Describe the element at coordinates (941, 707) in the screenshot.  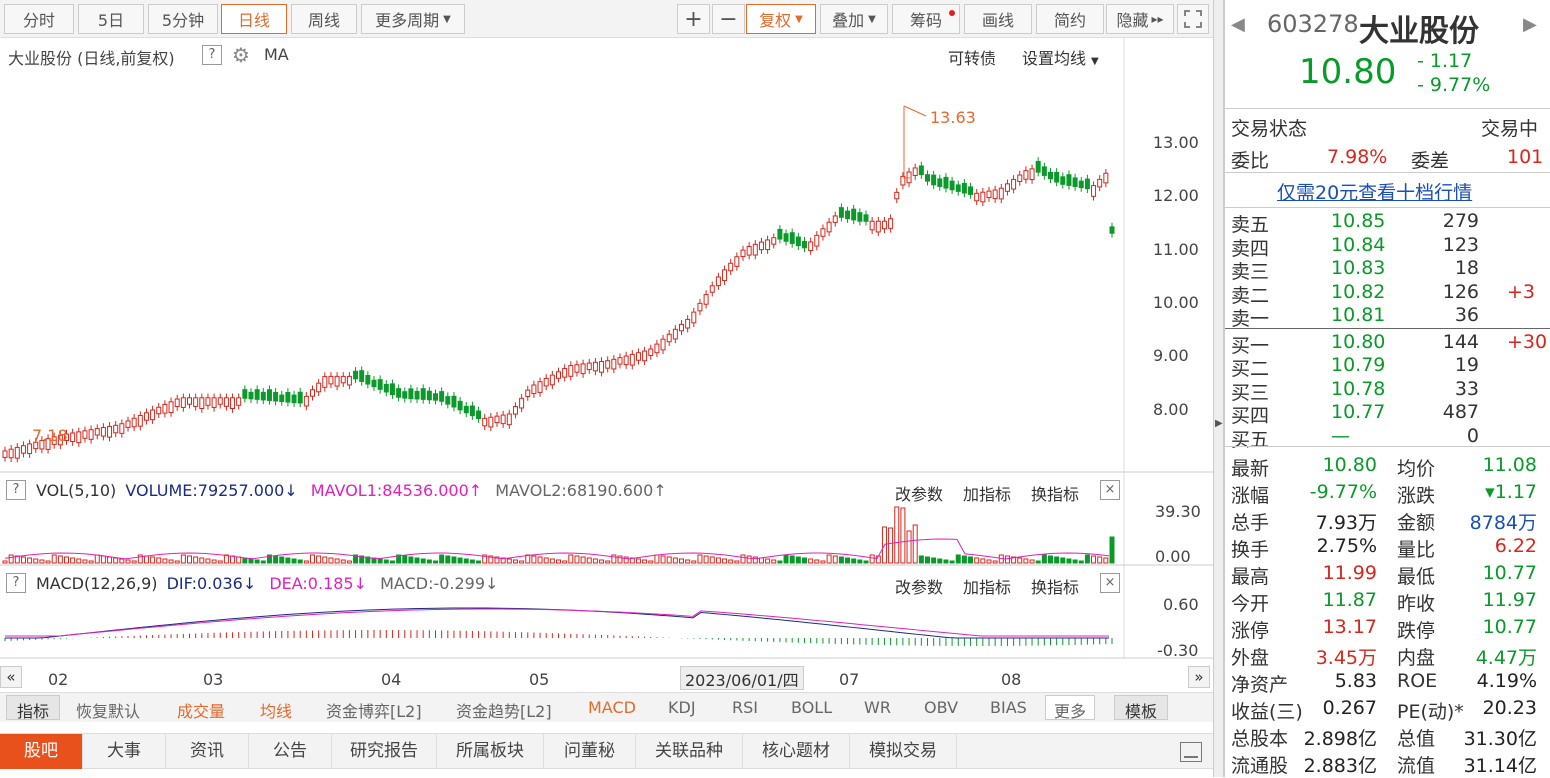
I see `tab-obv: OBV` at that location.